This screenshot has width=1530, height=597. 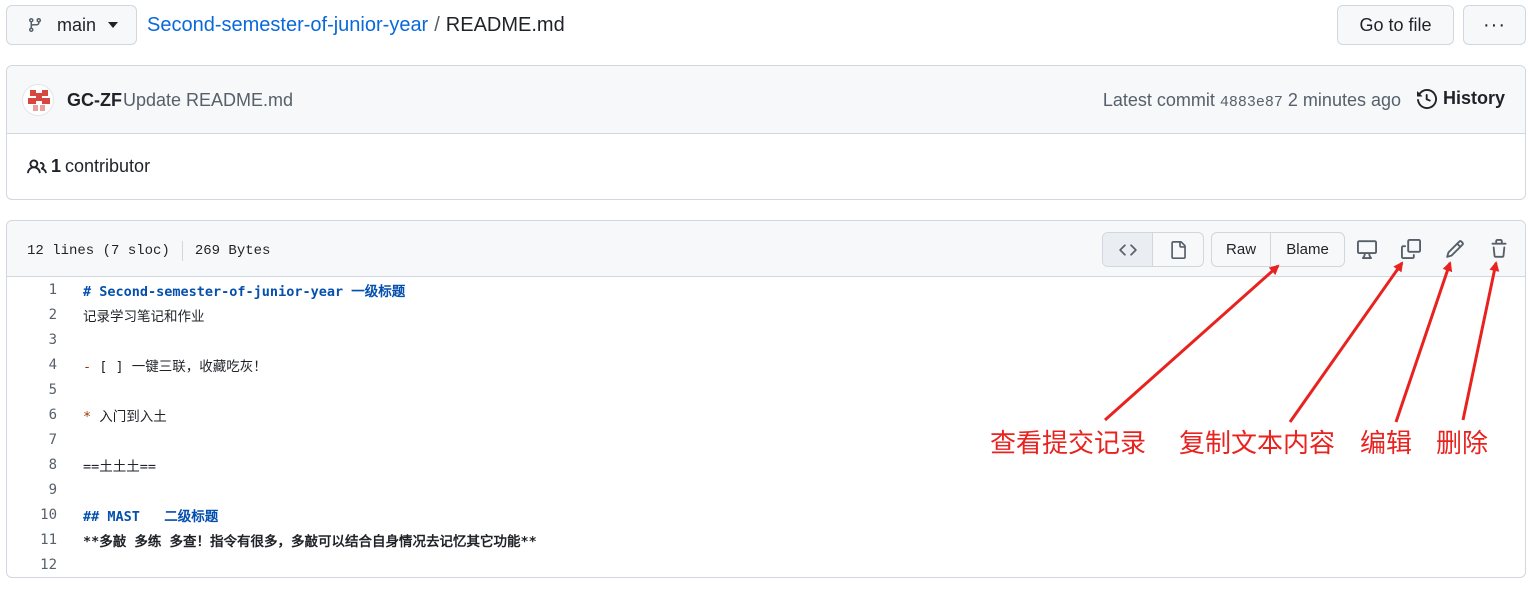 What do you see at coordinates (175, 366) in the screenshot?
I see `line-content: - [ ] 一键三联，收藏吃灰！` at bounding box center [175, 366].